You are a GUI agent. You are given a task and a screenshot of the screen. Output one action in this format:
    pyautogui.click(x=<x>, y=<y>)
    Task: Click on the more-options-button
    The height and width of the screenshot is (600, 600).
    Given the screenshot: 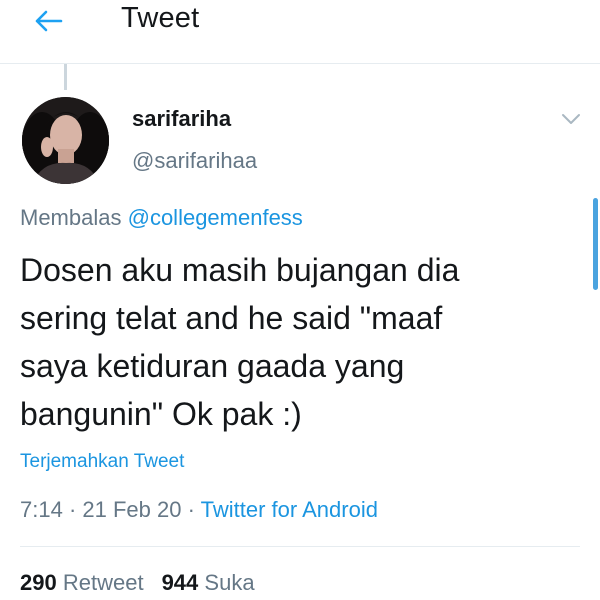 What is the action you would take?
    pyautogui.click(x=571, y=119)
    